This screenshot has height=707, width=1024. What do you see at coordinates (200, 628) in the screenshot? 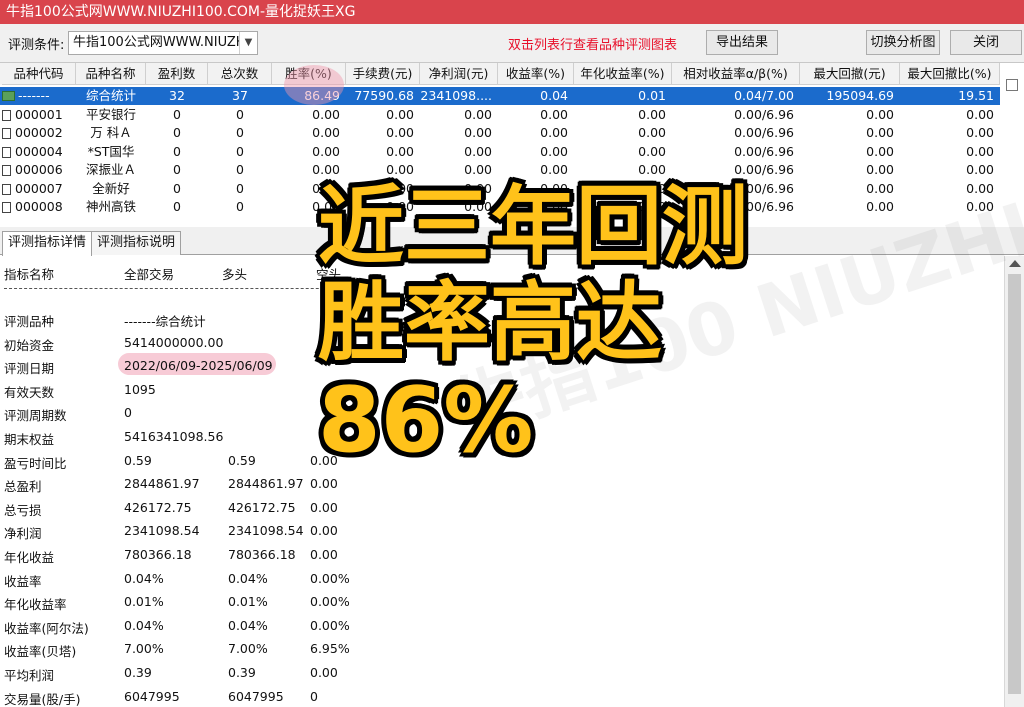
I see `detail-row: 收益率(阿尔法) 0.04% 0.04% 0.00%` at bounding box center [200, 628].